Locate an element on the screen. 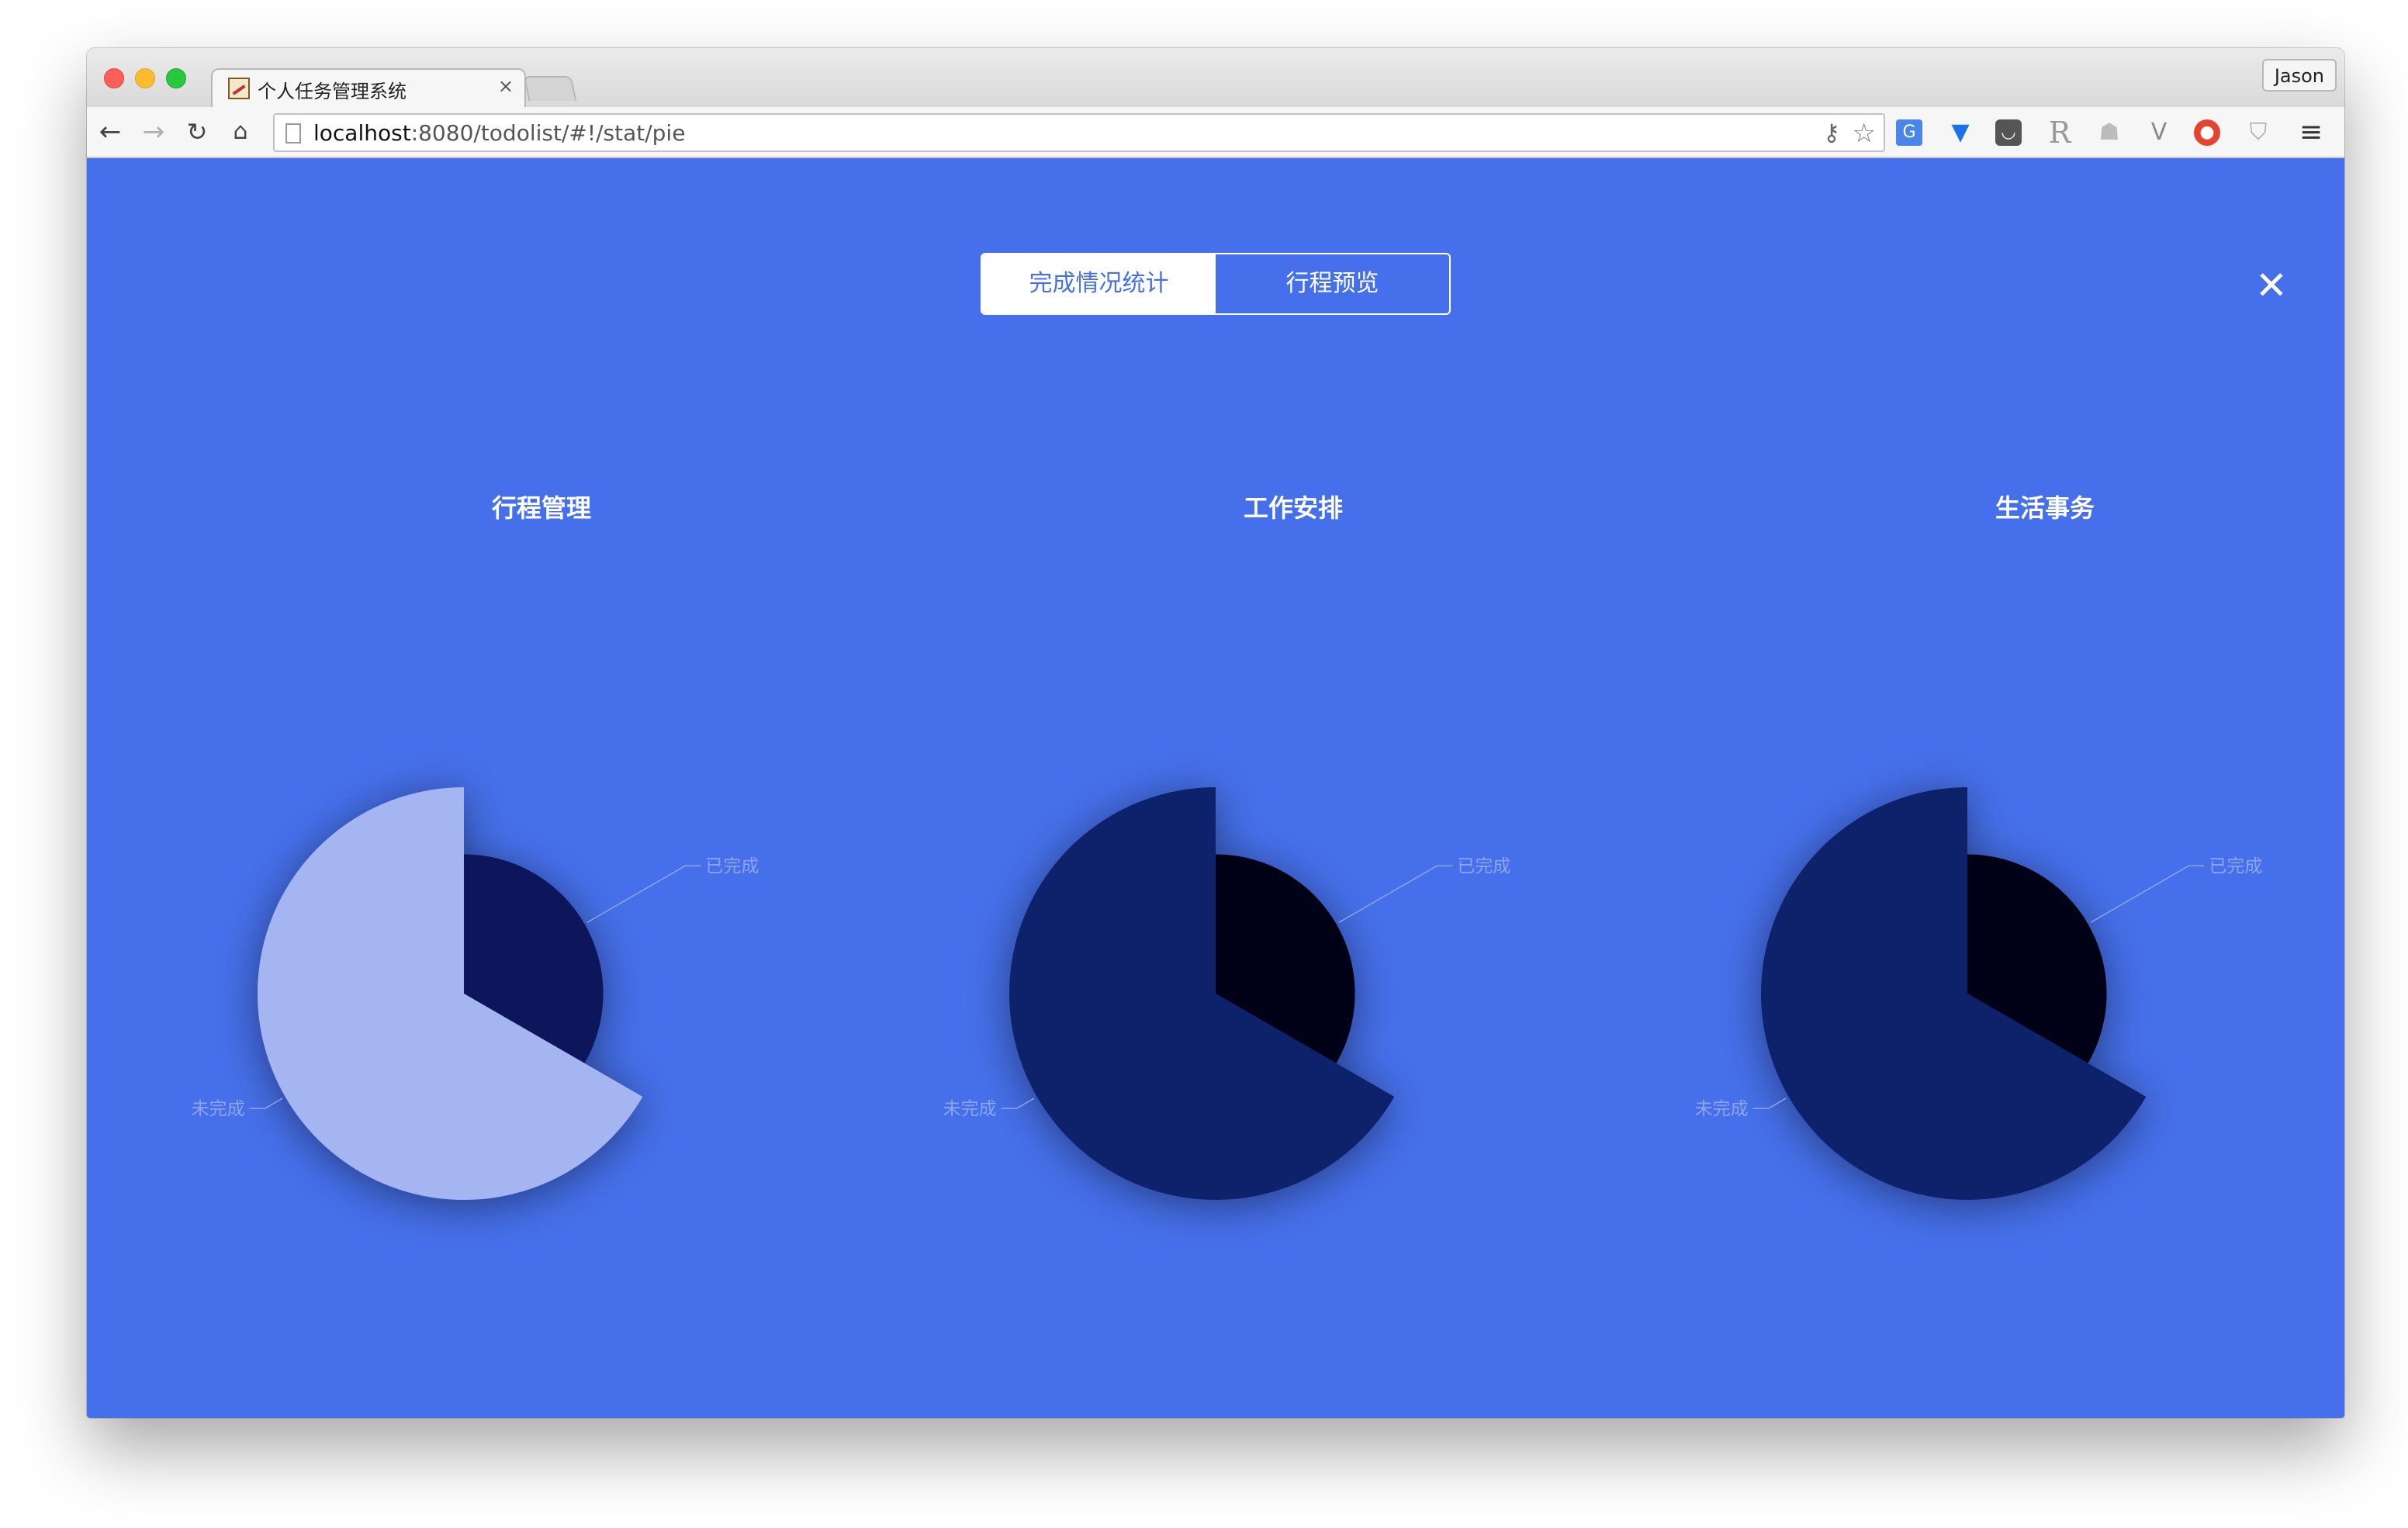  shield-extension-icon: ⛉ is located at coordinates (2258, 132).